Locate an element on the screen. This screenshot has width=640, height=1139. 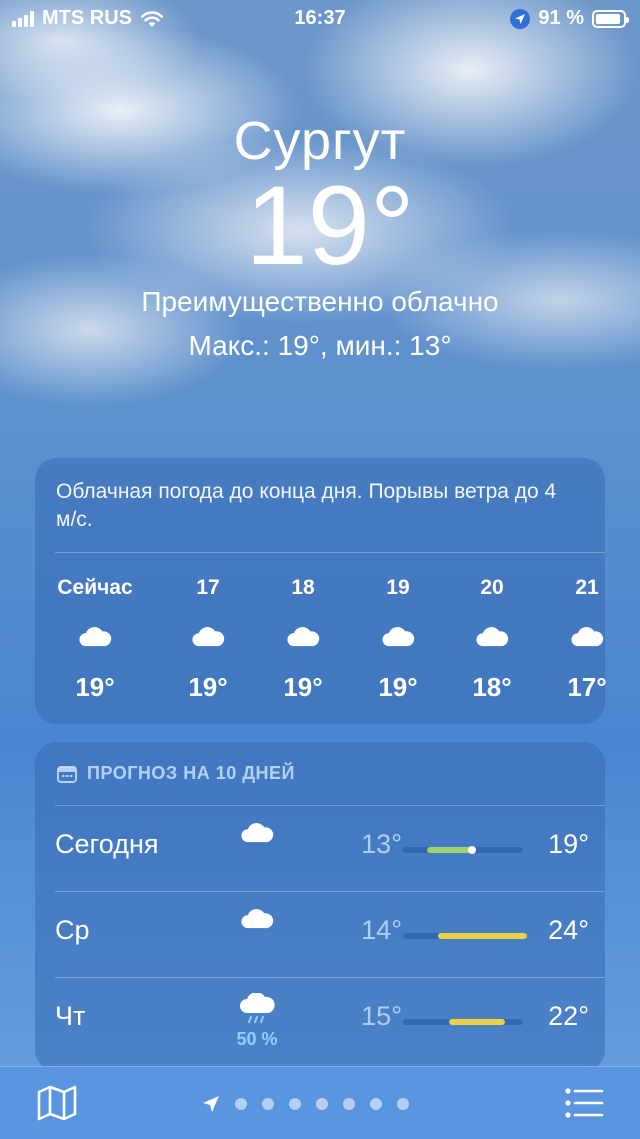
forecast-header: ПРОГНОЗ НА 10 ДНЕЙ is located at coordinates (176, 773).